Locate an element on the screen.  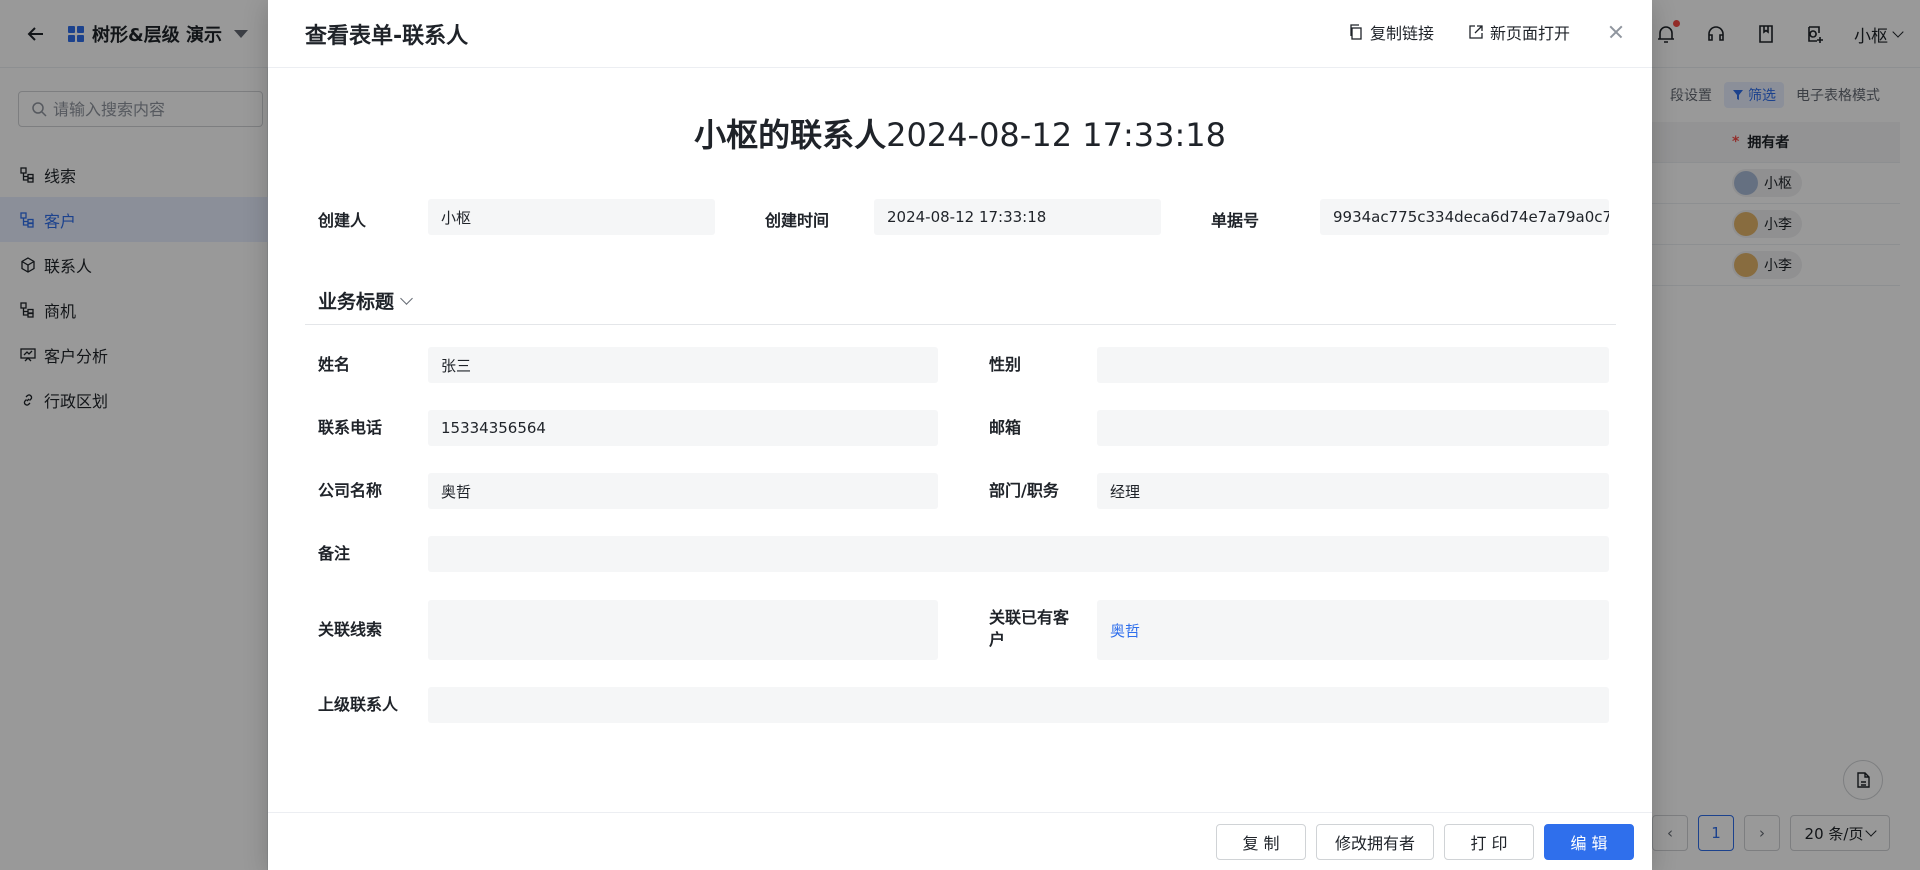
gender-label: 性别 is located at coordinates (1005, 364).